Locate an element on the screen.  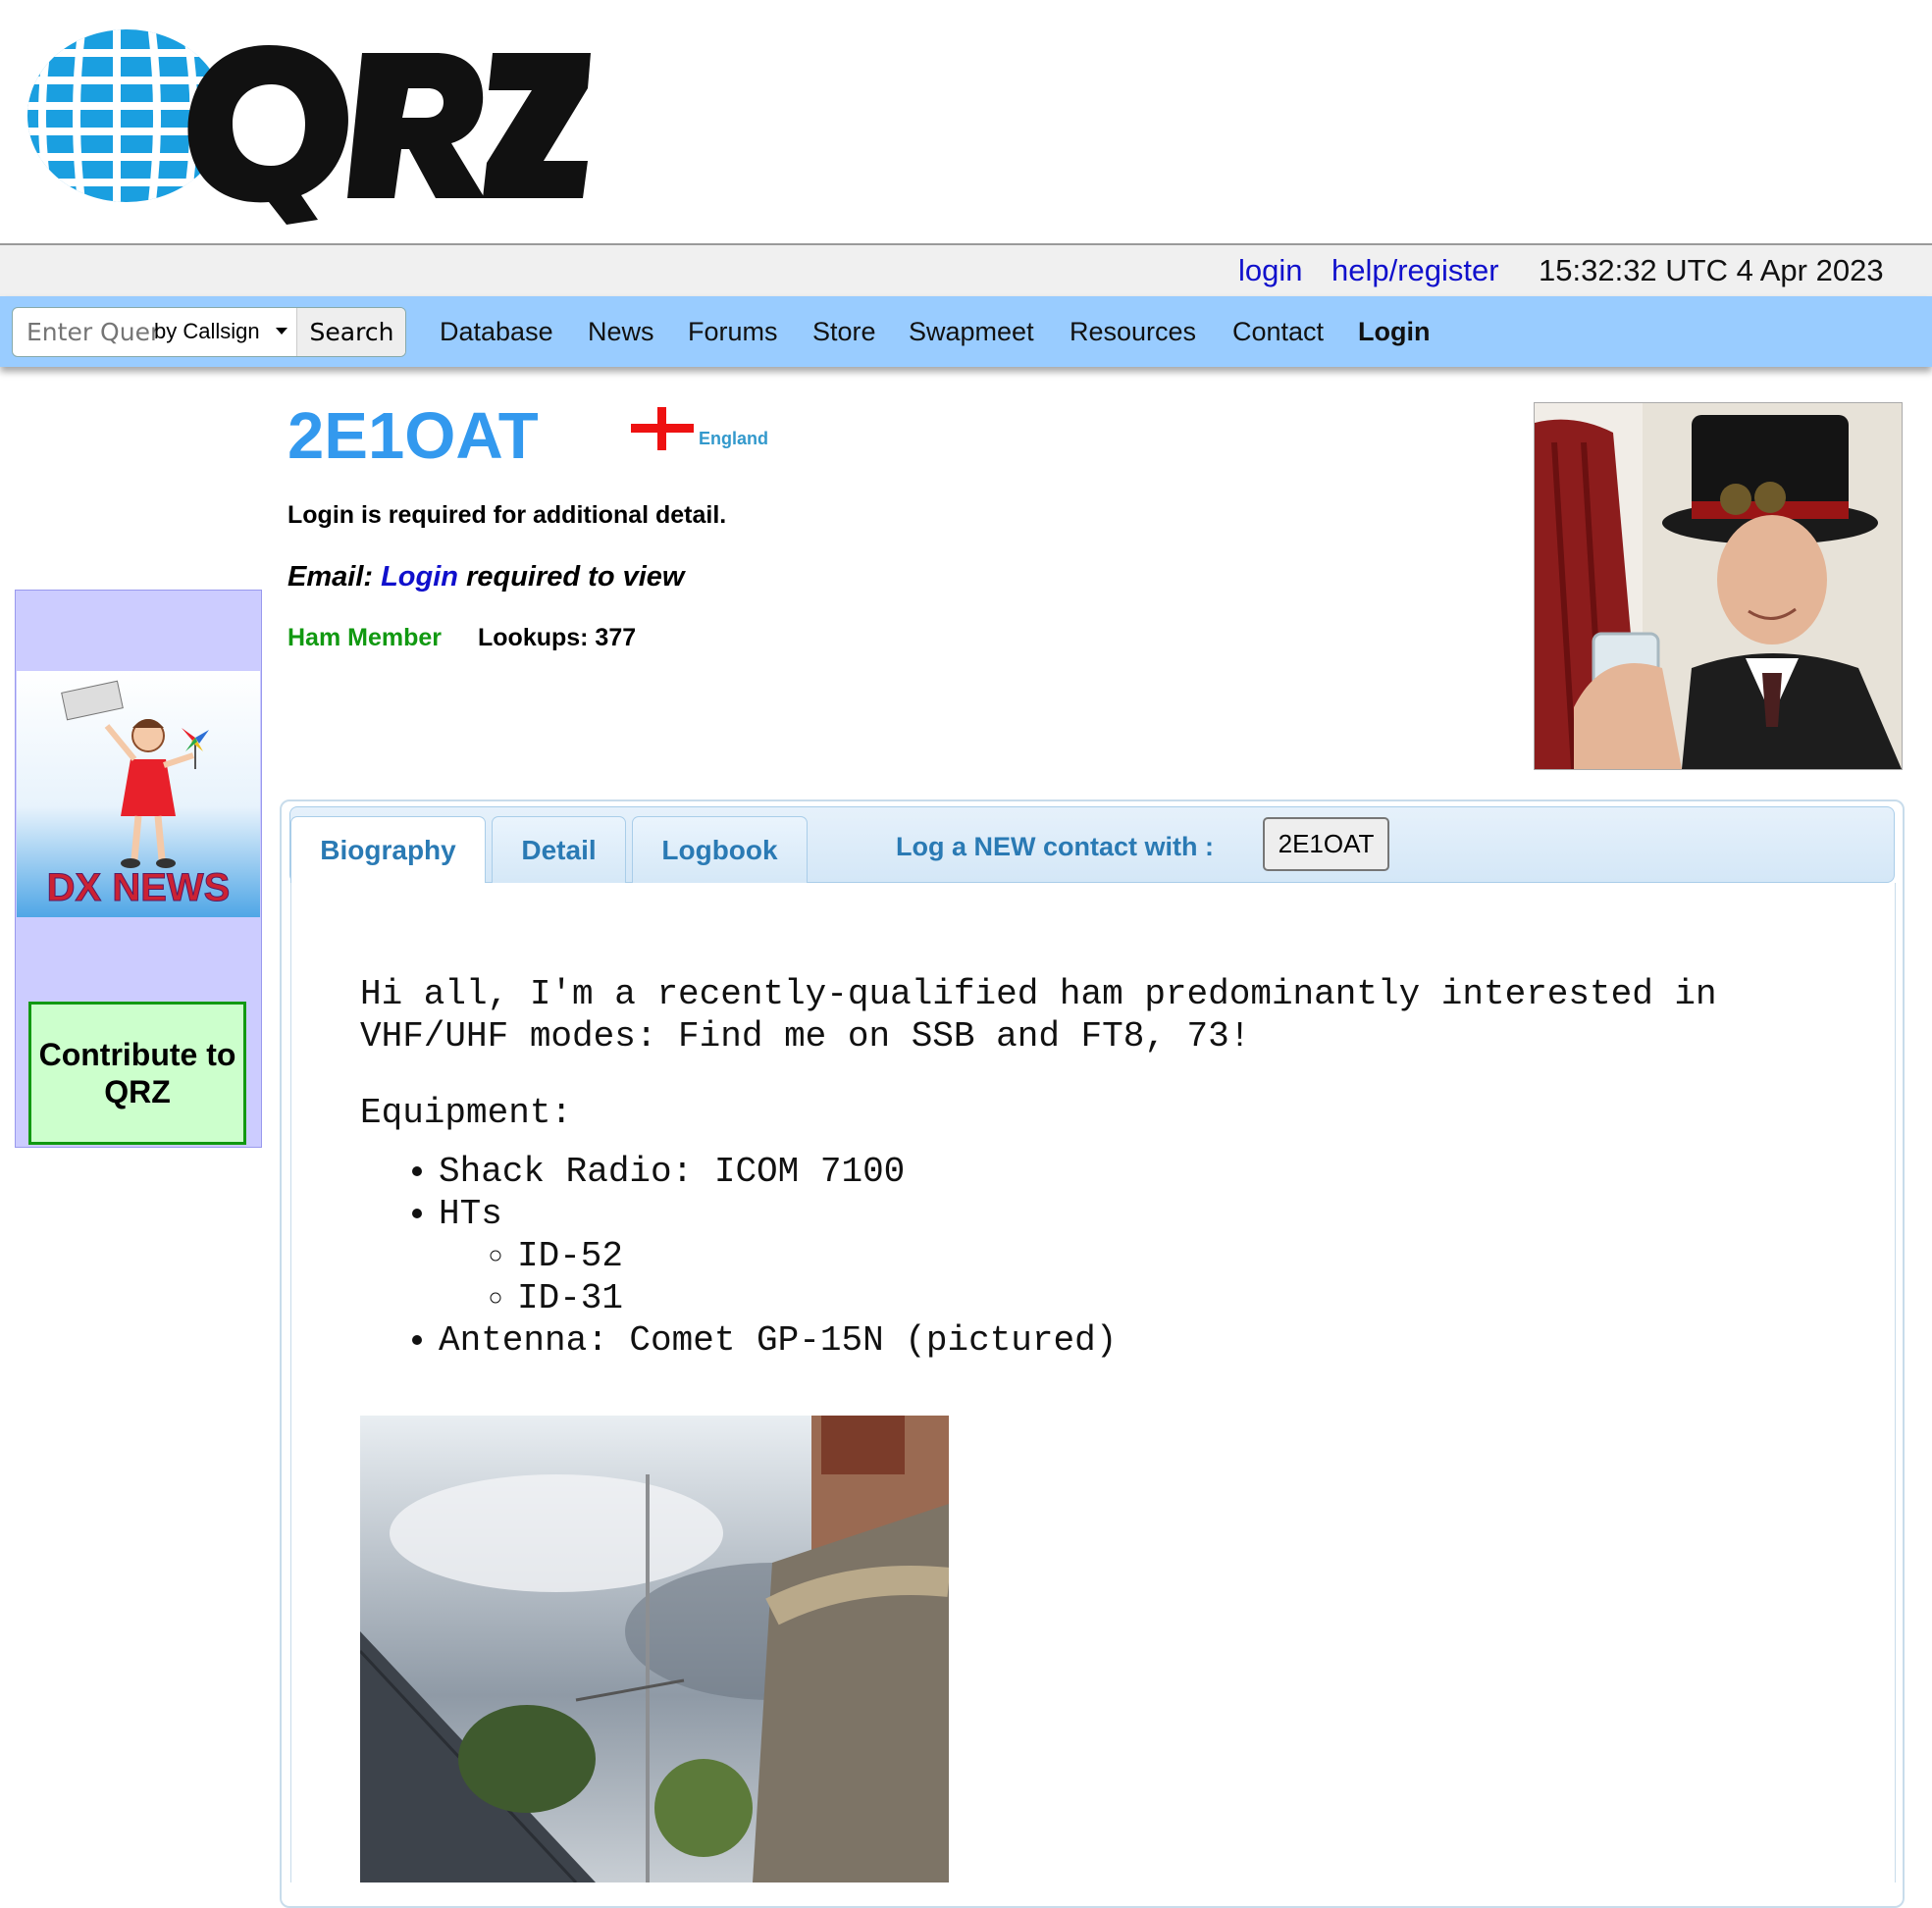
dx-news-ad: DX NEWS is located at coordinates (139, 794).